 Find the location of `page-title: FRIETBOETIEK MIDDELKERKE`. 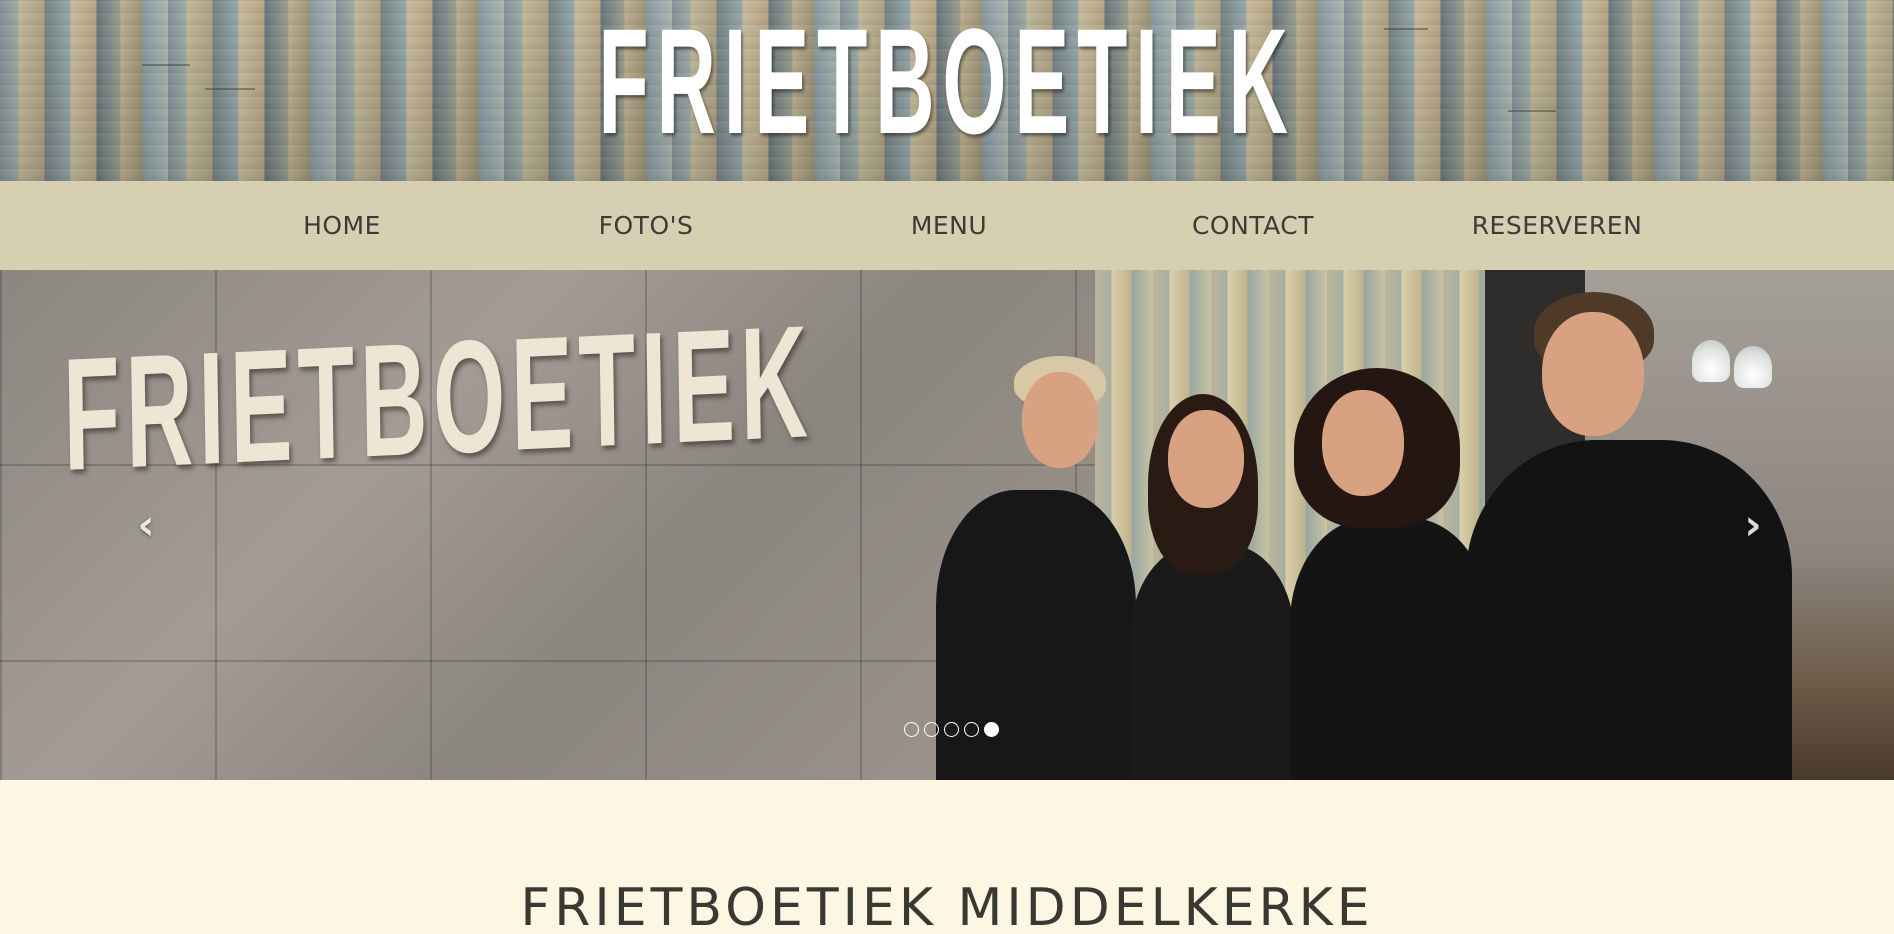

page-title: FRIETBOETIEK MIDDELKERKE is located at coordinates (947, 906).